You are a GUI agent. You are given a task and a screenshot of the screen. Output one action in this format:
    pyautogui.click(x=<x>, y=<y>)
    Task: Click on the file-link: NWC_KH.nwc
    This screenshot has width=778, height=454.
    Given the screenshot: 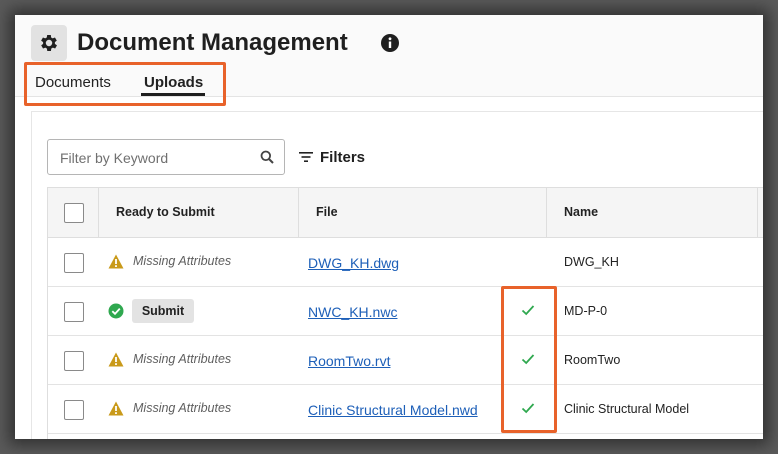 What is the action you would take?
    pyautogui.click(x=352, y=312)
    